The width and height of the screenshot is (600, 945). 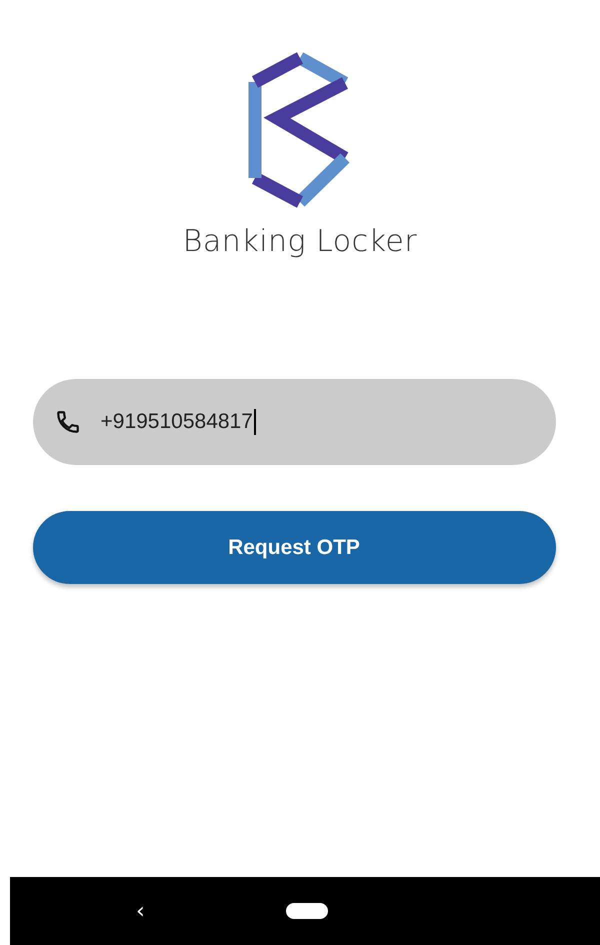 I want to click on phone-input-field: +919510584817, so click(x=294, y=422).